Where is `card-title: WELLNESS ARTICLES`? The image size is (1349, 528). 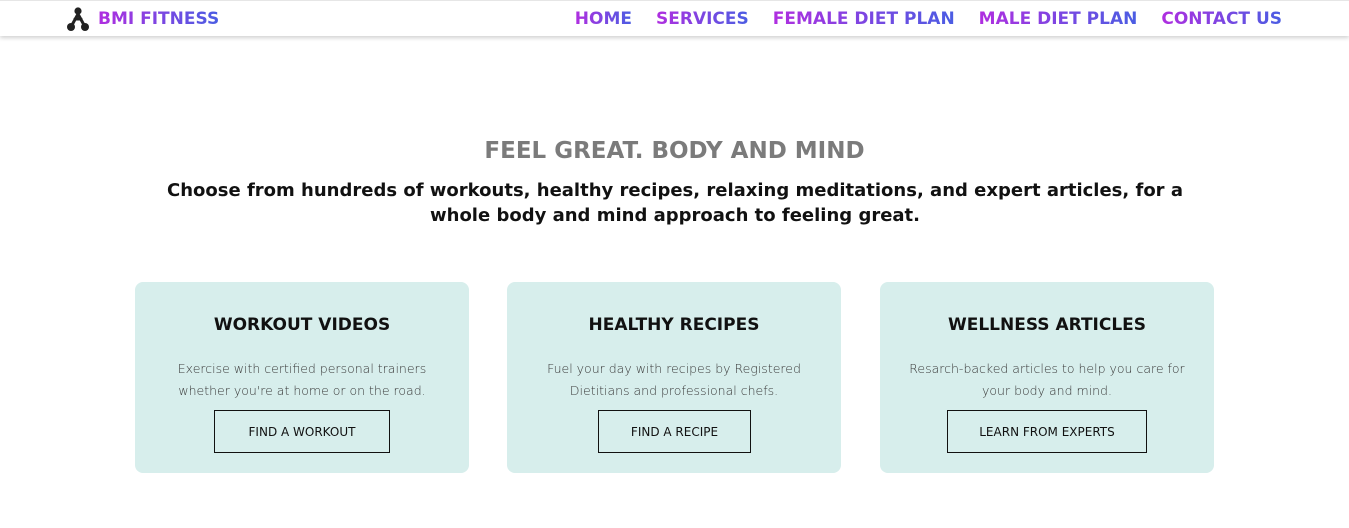 card-title: WELLNESS ARTICLES is located at coordinates (1047, 325).